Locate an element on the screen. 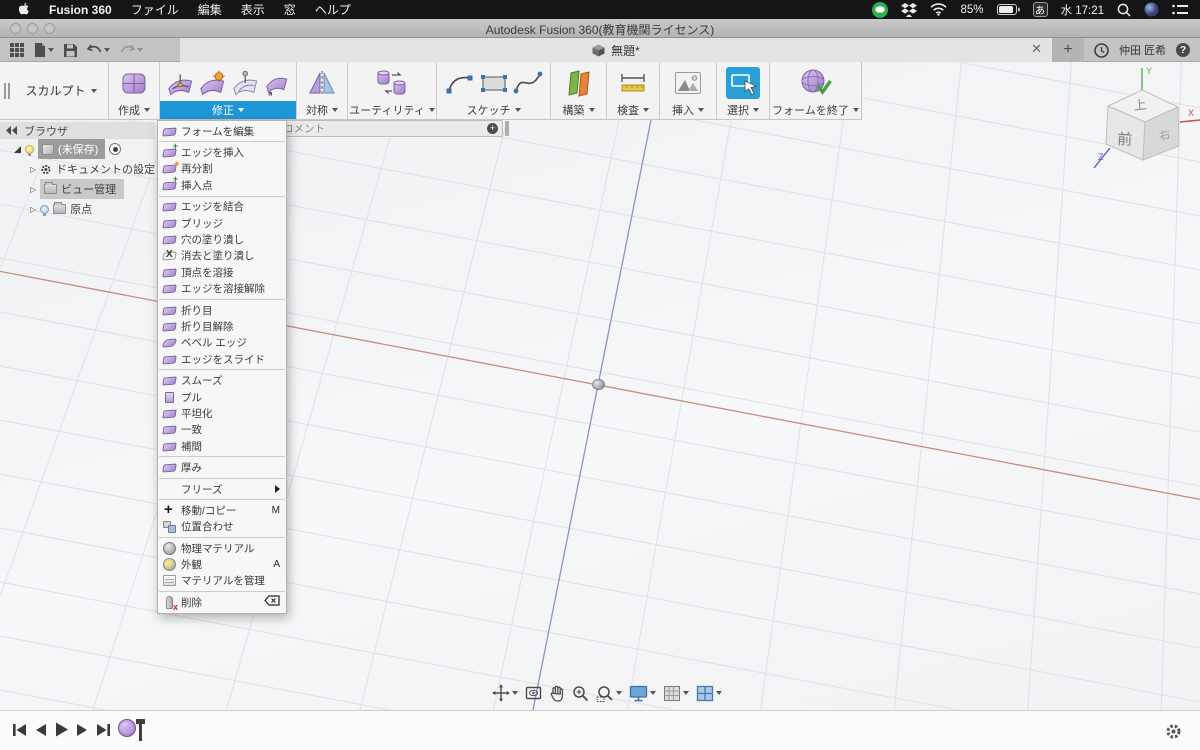 Image resolution: width=1200 pixels, height=750 pixels. menu-item-move-copy: 移動/コピー M is located at coordinates (222, 510).